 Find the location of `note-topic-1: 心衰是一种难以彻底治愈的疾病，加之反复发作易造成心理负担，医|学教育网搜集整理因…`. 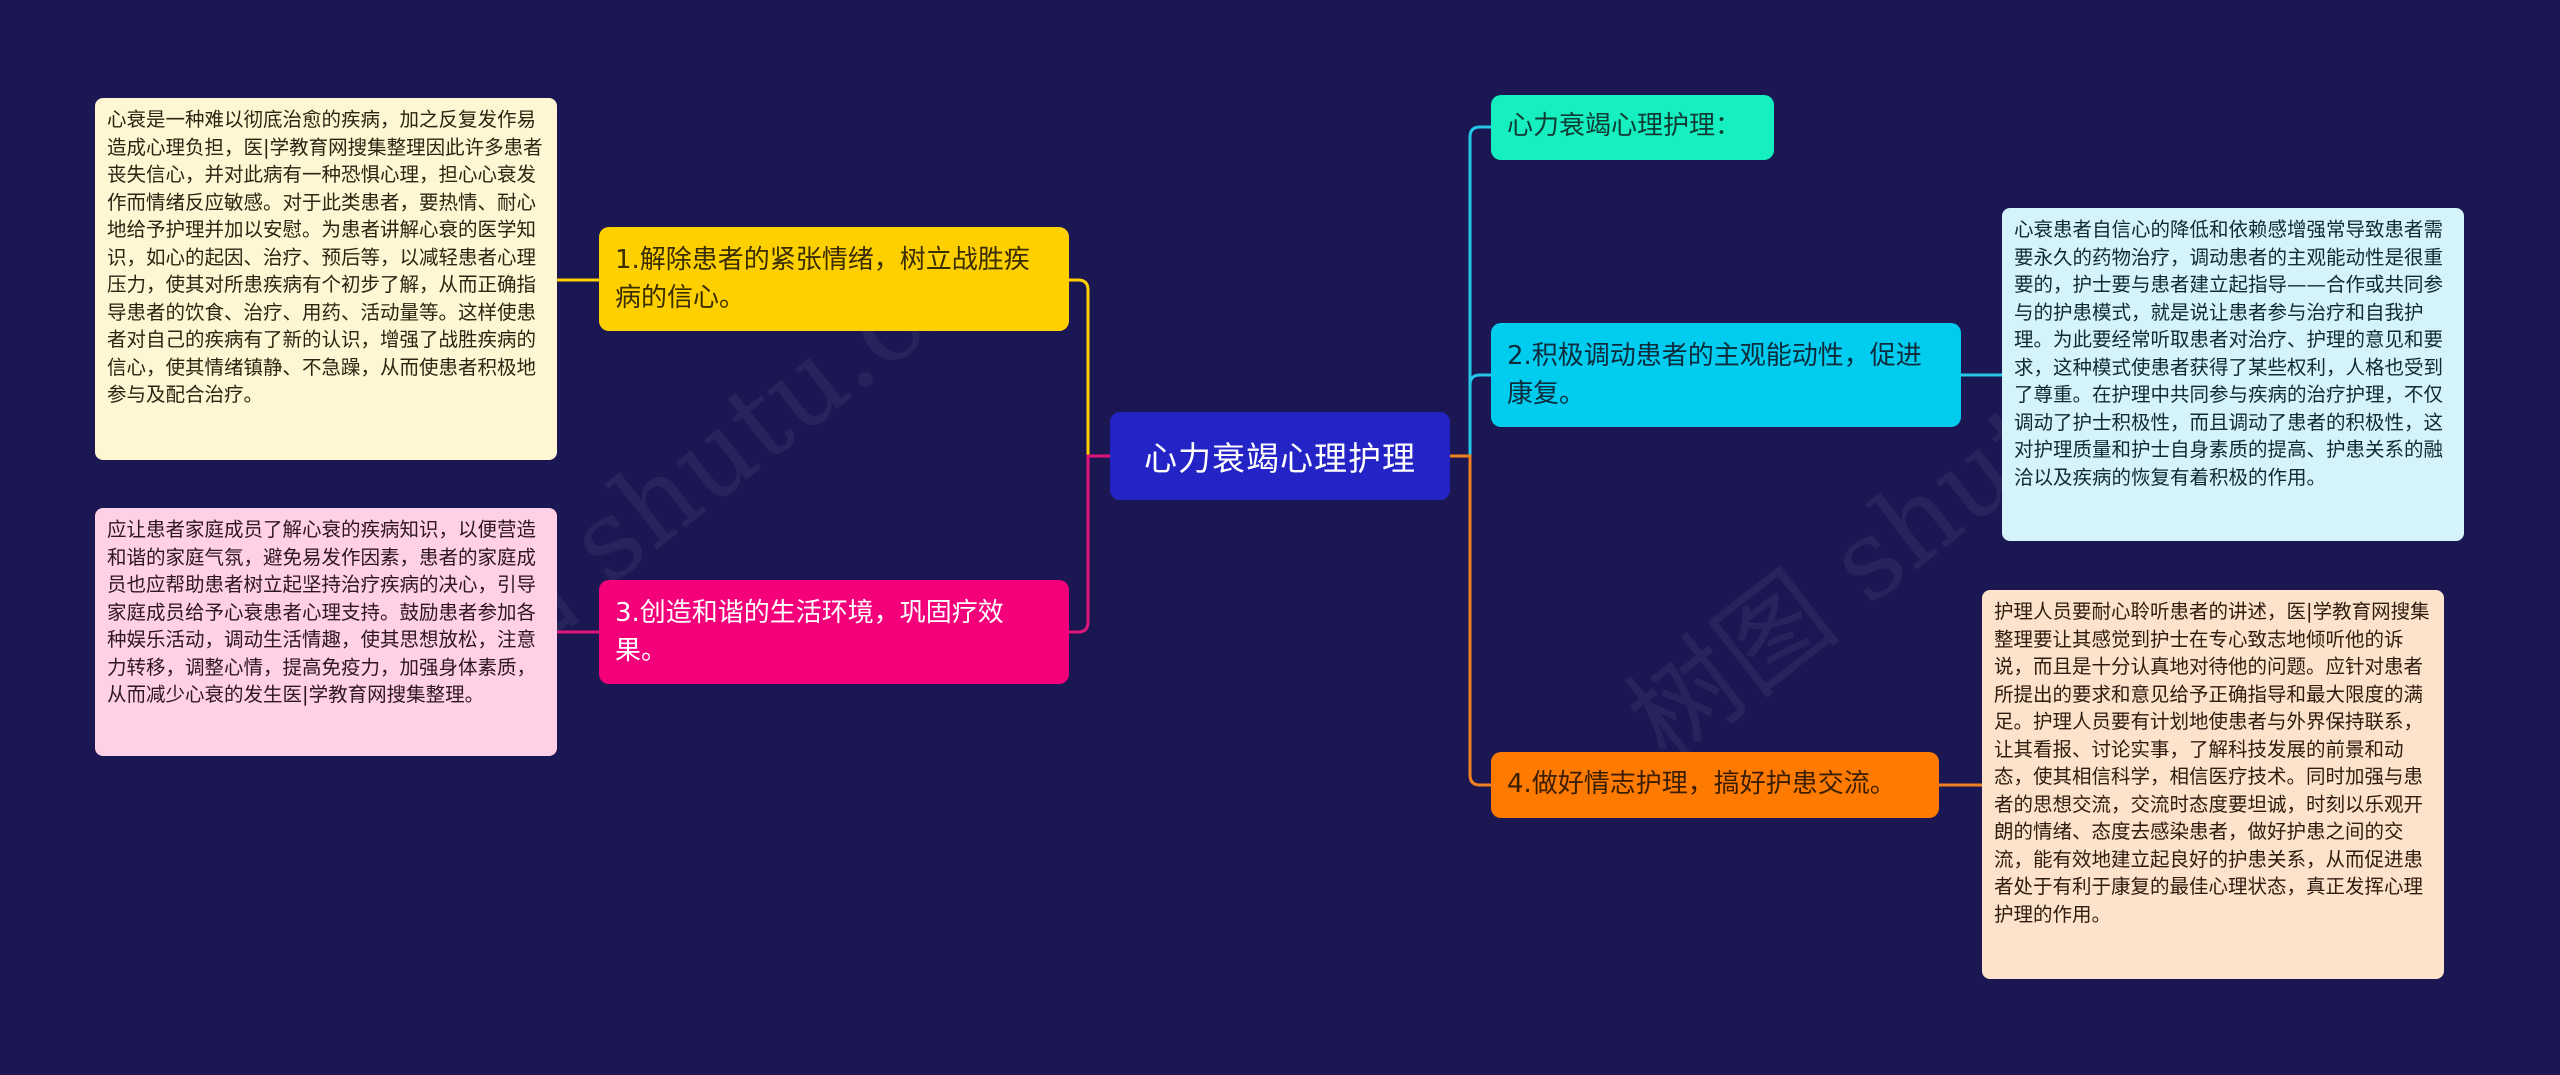

note-topic-1: 心衰是一种难以彻底治愈的疾病，加之反复发作易造成心理负担，医|学教育网搜集整理因… is located at coordinates (326, 279).